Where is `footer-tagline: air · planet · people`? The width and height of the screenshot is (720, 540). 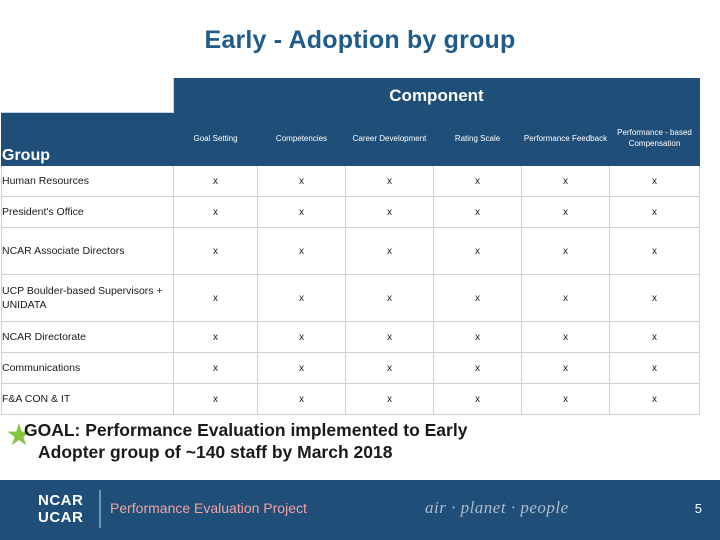 footer-tagline: air · planet · people is located at coordinates (497, 507).